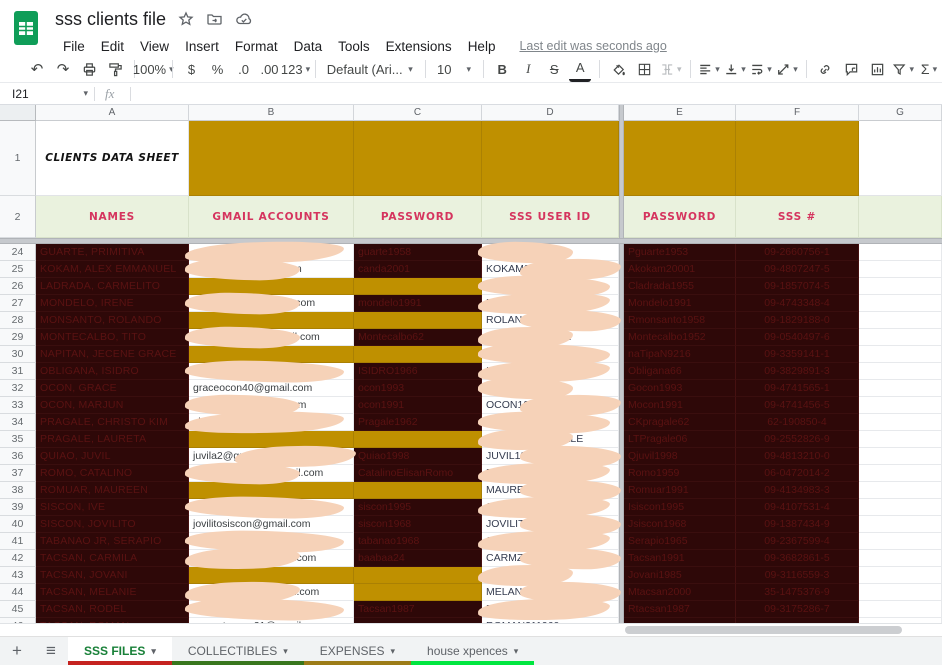 This screenshot has width=942, height=665. Describe the element at coordinates (418, 541) in the screenshot. I see `cell-password: tabanao1968` at that location.